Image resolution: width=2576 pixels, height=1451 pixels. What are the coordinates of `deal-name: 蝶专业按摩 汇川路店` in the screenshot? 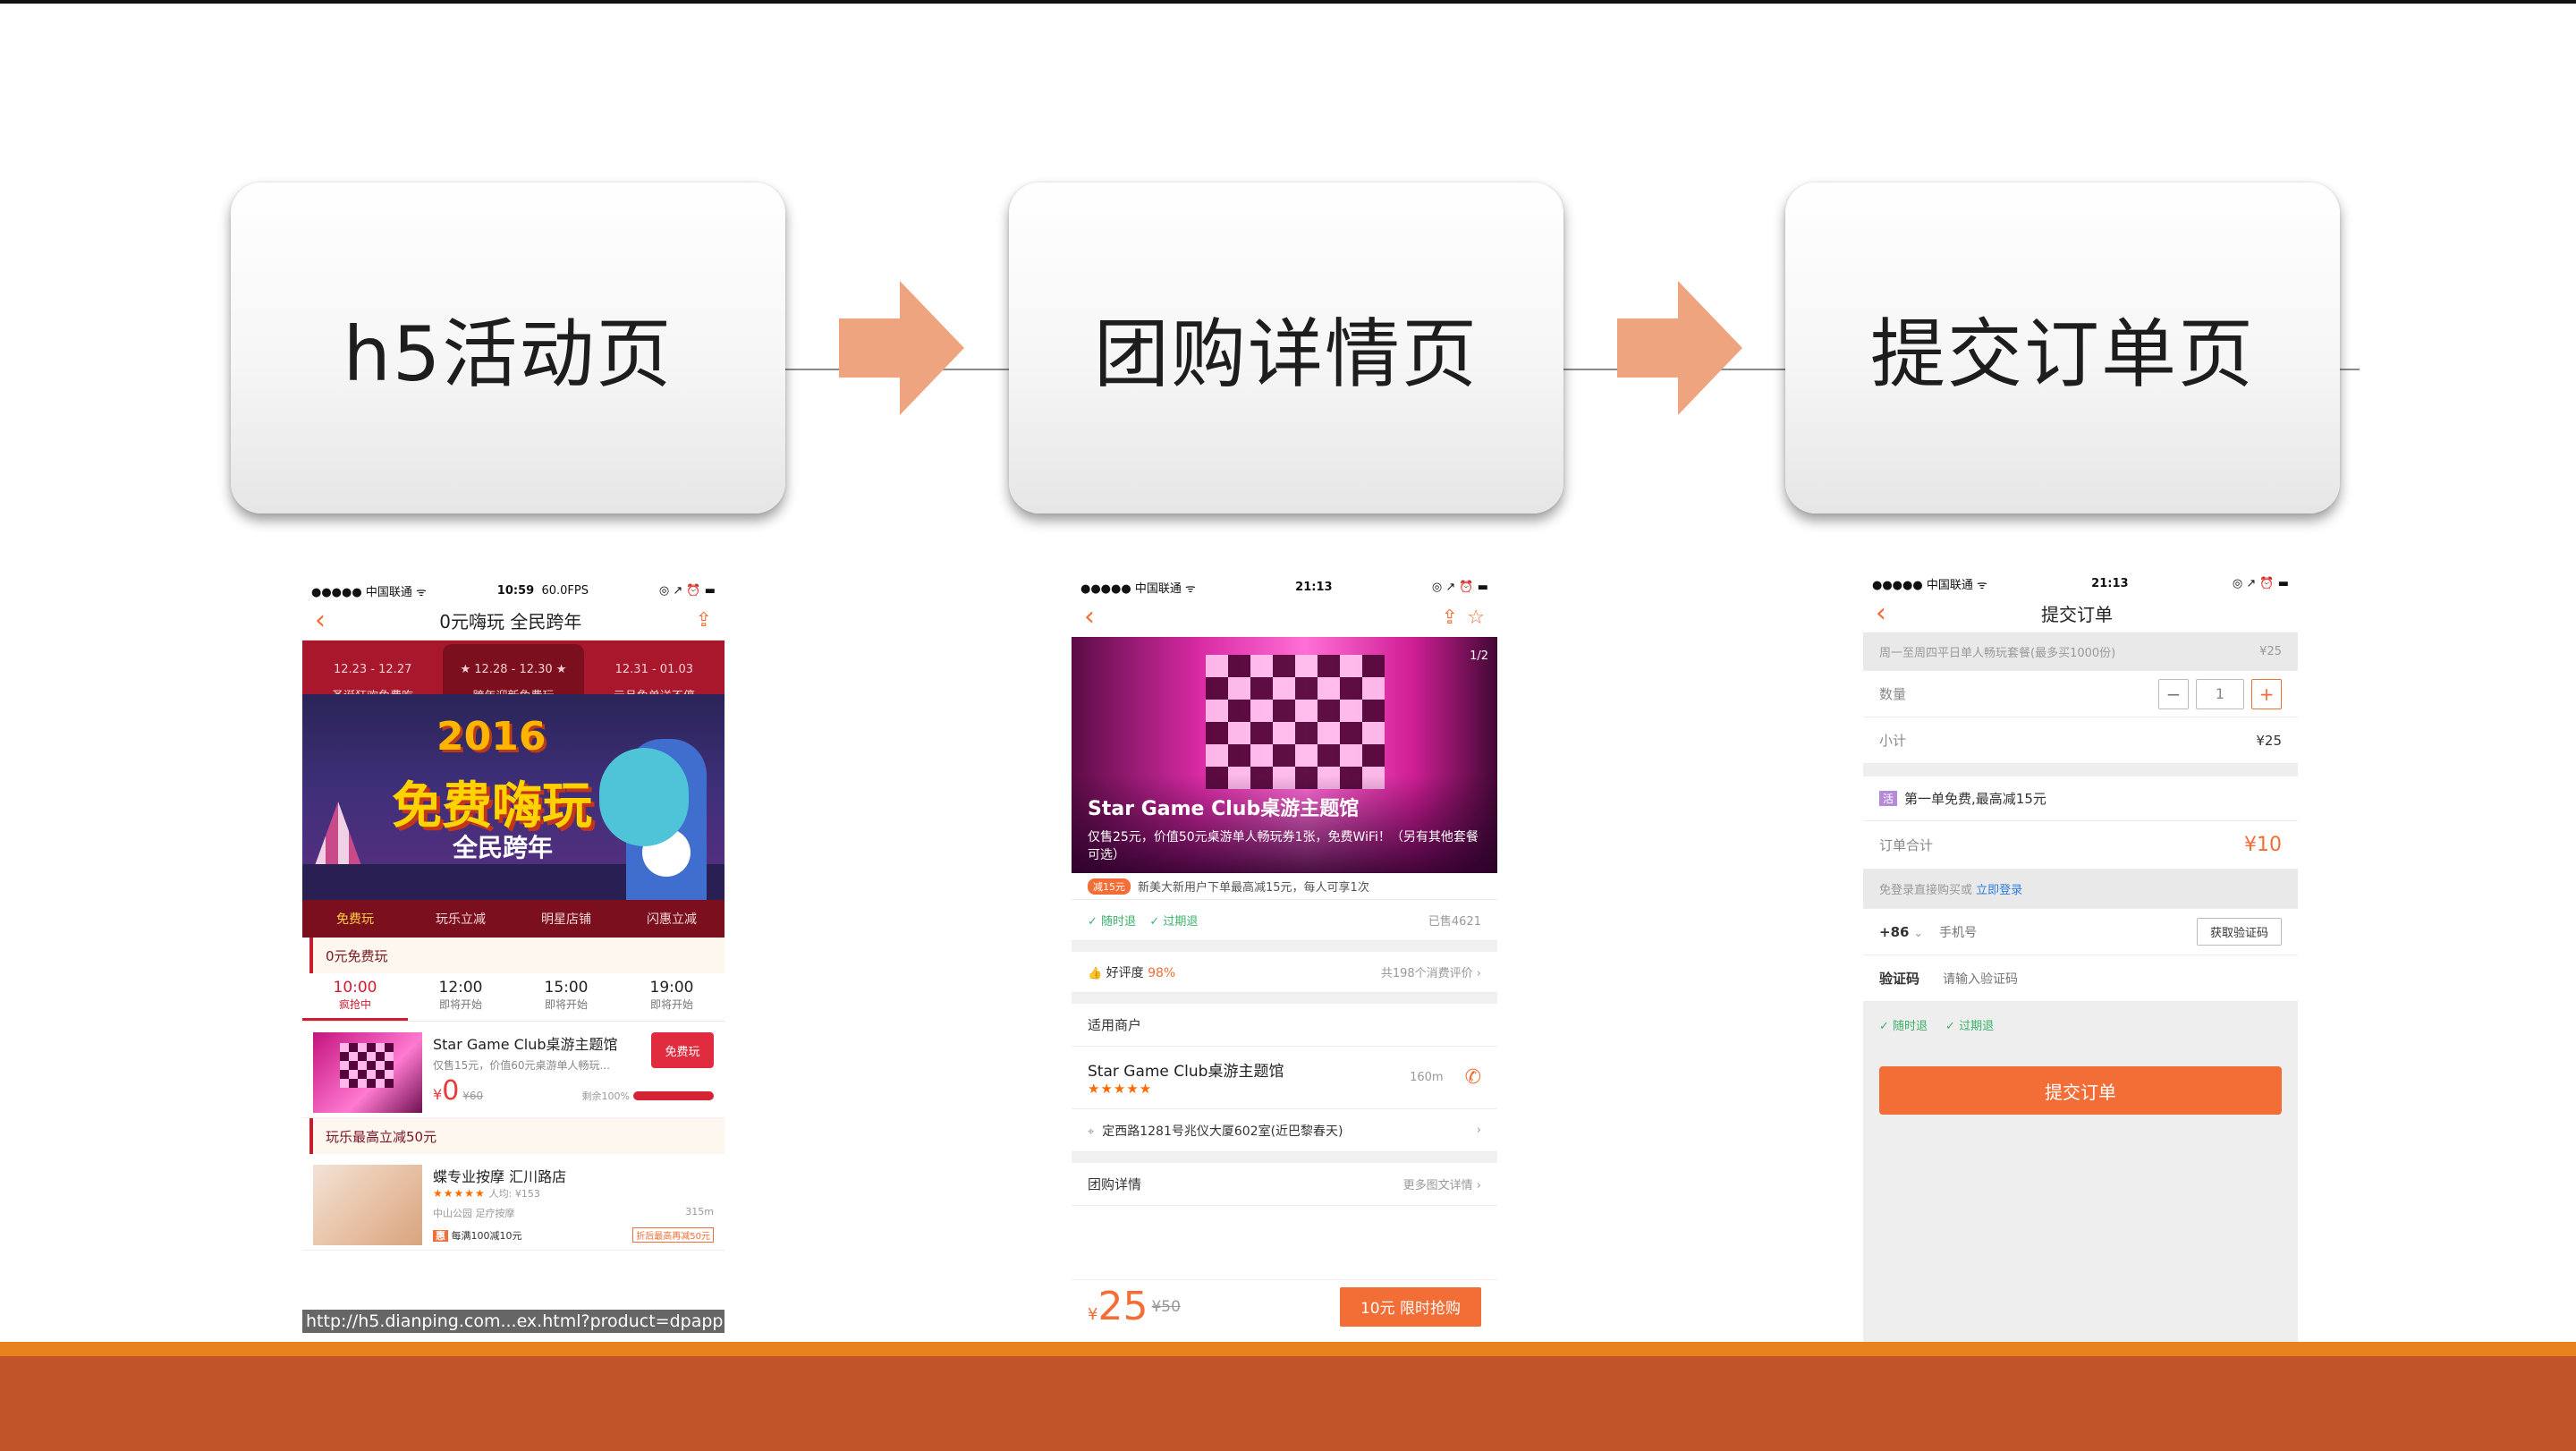 It's located at (500, 1176).